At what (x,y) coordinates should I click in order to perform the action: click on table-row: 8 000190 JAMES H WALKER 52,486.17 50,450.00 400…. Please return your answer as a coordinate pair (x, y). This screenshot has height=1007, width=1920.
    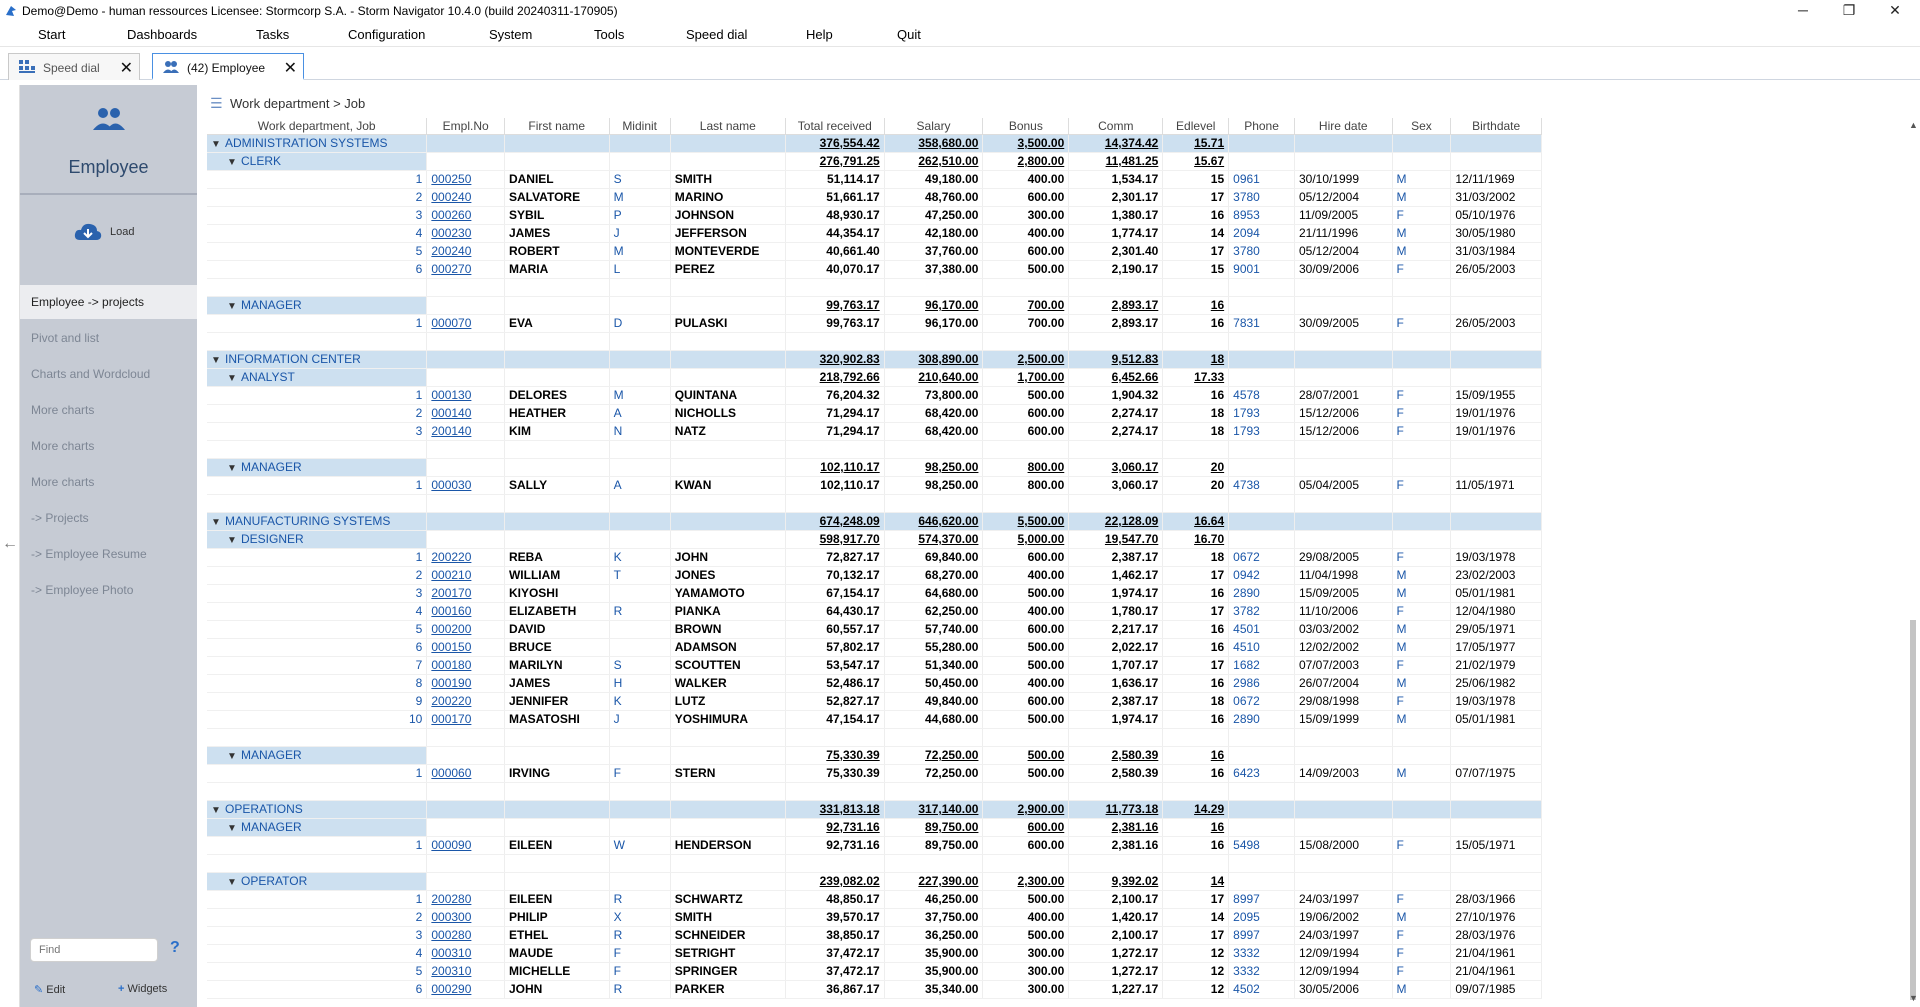
    Looking at the image, I should click on (874, 683).